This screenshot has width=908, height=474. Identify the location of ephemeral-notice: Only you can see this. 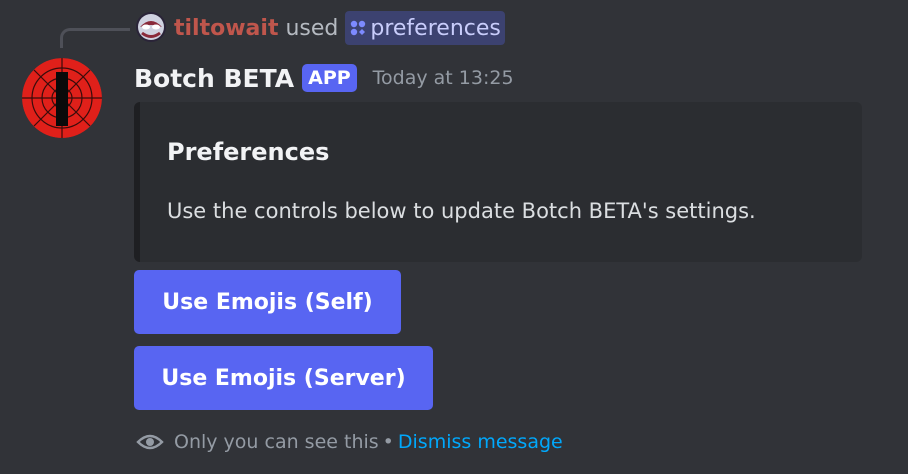
(276, 442).